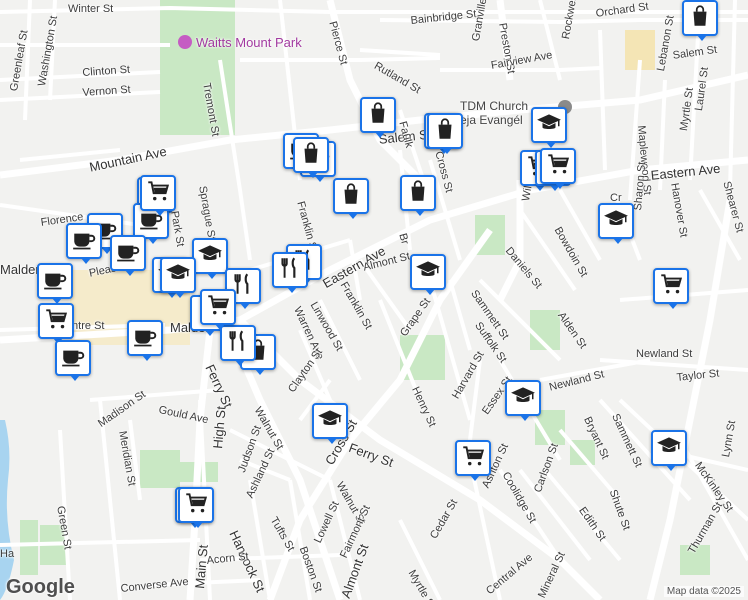 Image resolution: width=748 pixels, height=600 pixels. I want to click on park-pin-icon, so click(185, 42).